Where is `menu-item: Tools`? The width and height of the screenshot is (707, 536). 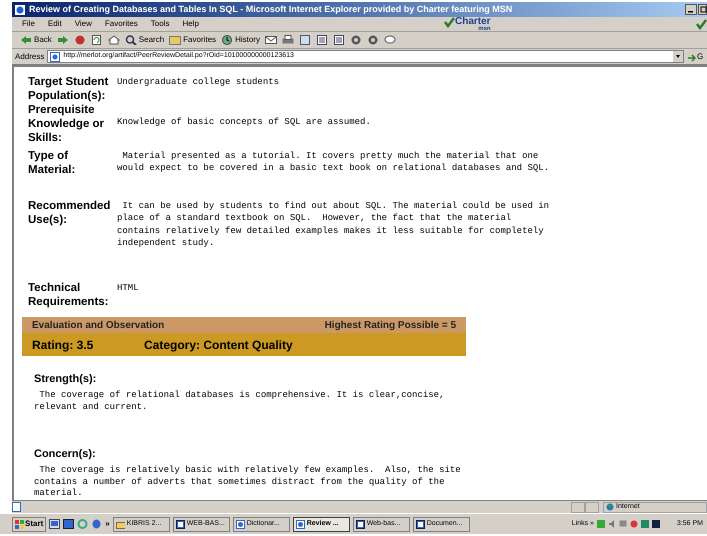 menu-item: Tools is located at coordinates (160, 24).